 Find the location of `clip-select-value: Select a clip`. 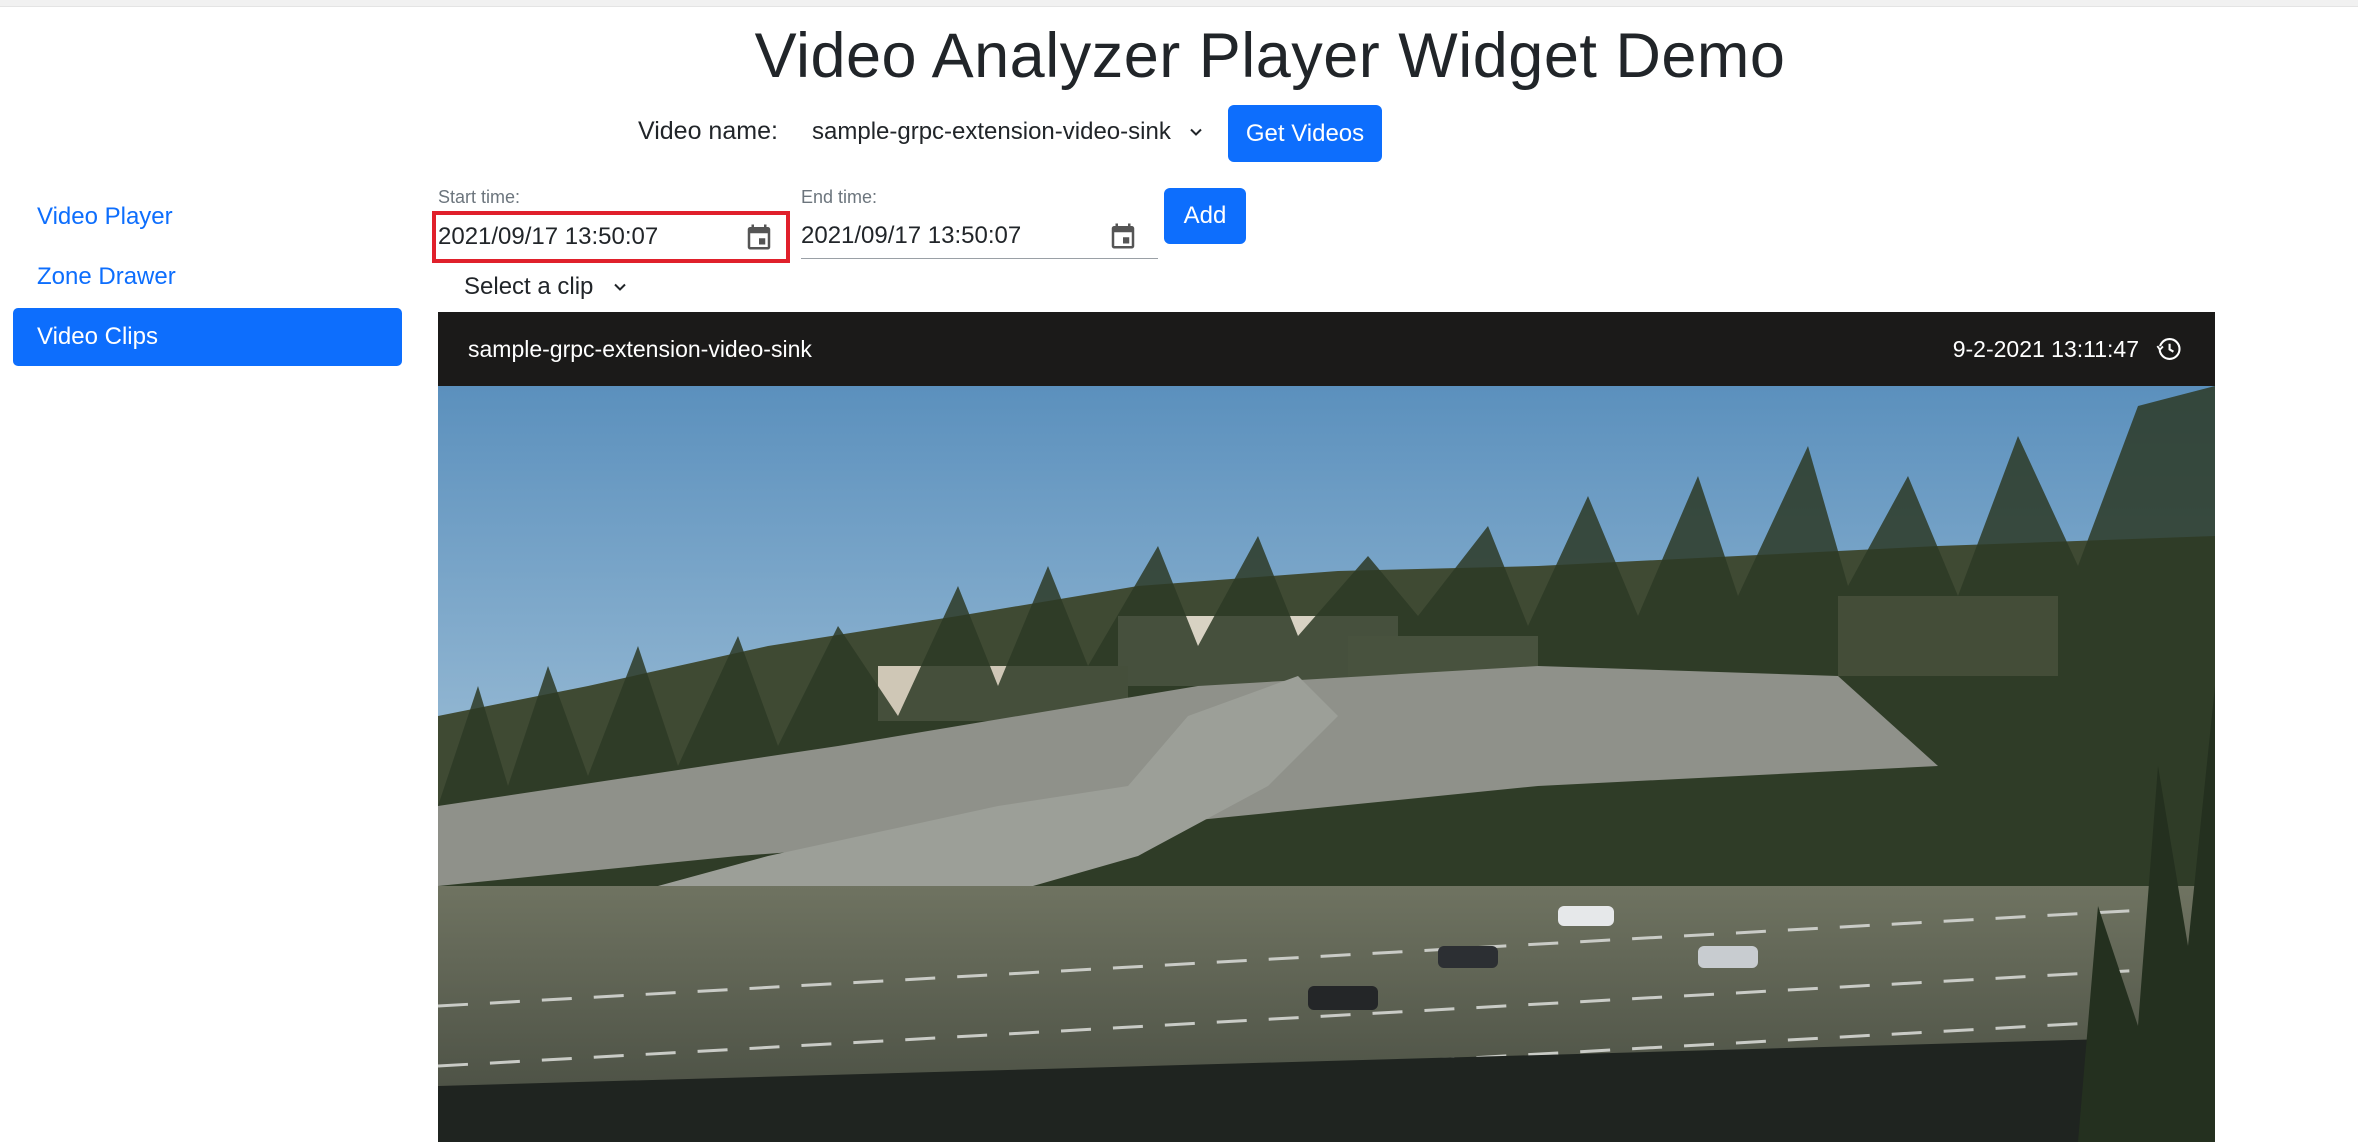

clip-select-value: Select a clip is located at coordinates (529, 286).